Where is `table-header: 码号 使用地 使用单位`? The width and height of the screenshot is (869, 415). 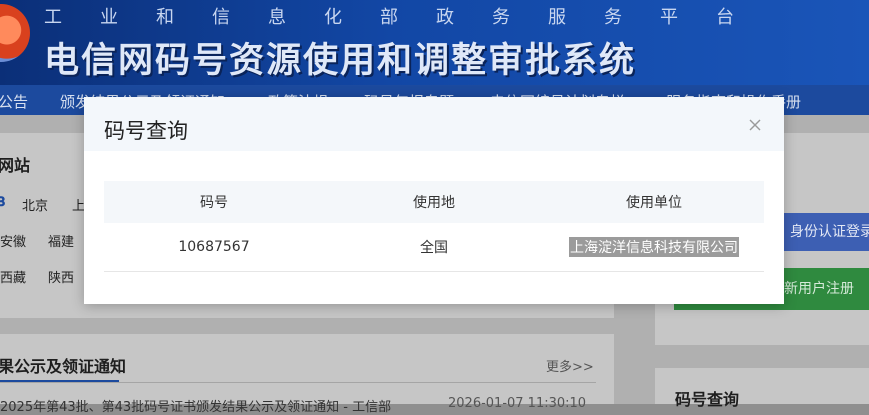
table-header: 码号 使用地 使用单位 is located at coordinates (434, 202).